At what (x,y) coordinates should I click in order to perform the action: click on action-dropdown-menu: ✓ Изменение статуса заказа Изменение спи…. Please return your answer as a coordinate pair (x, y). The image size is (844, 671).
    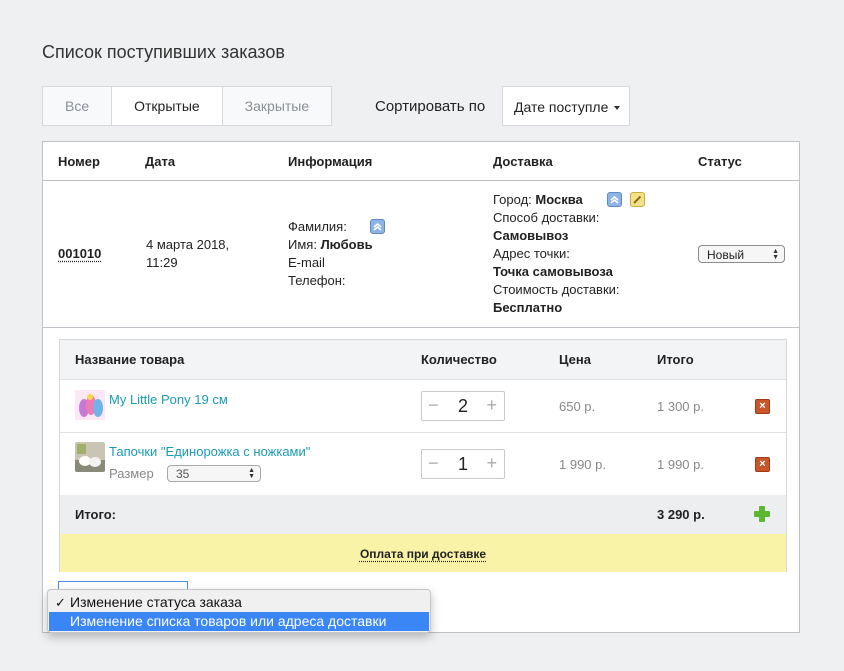
    Looking at the image, I should click on (239, 611).